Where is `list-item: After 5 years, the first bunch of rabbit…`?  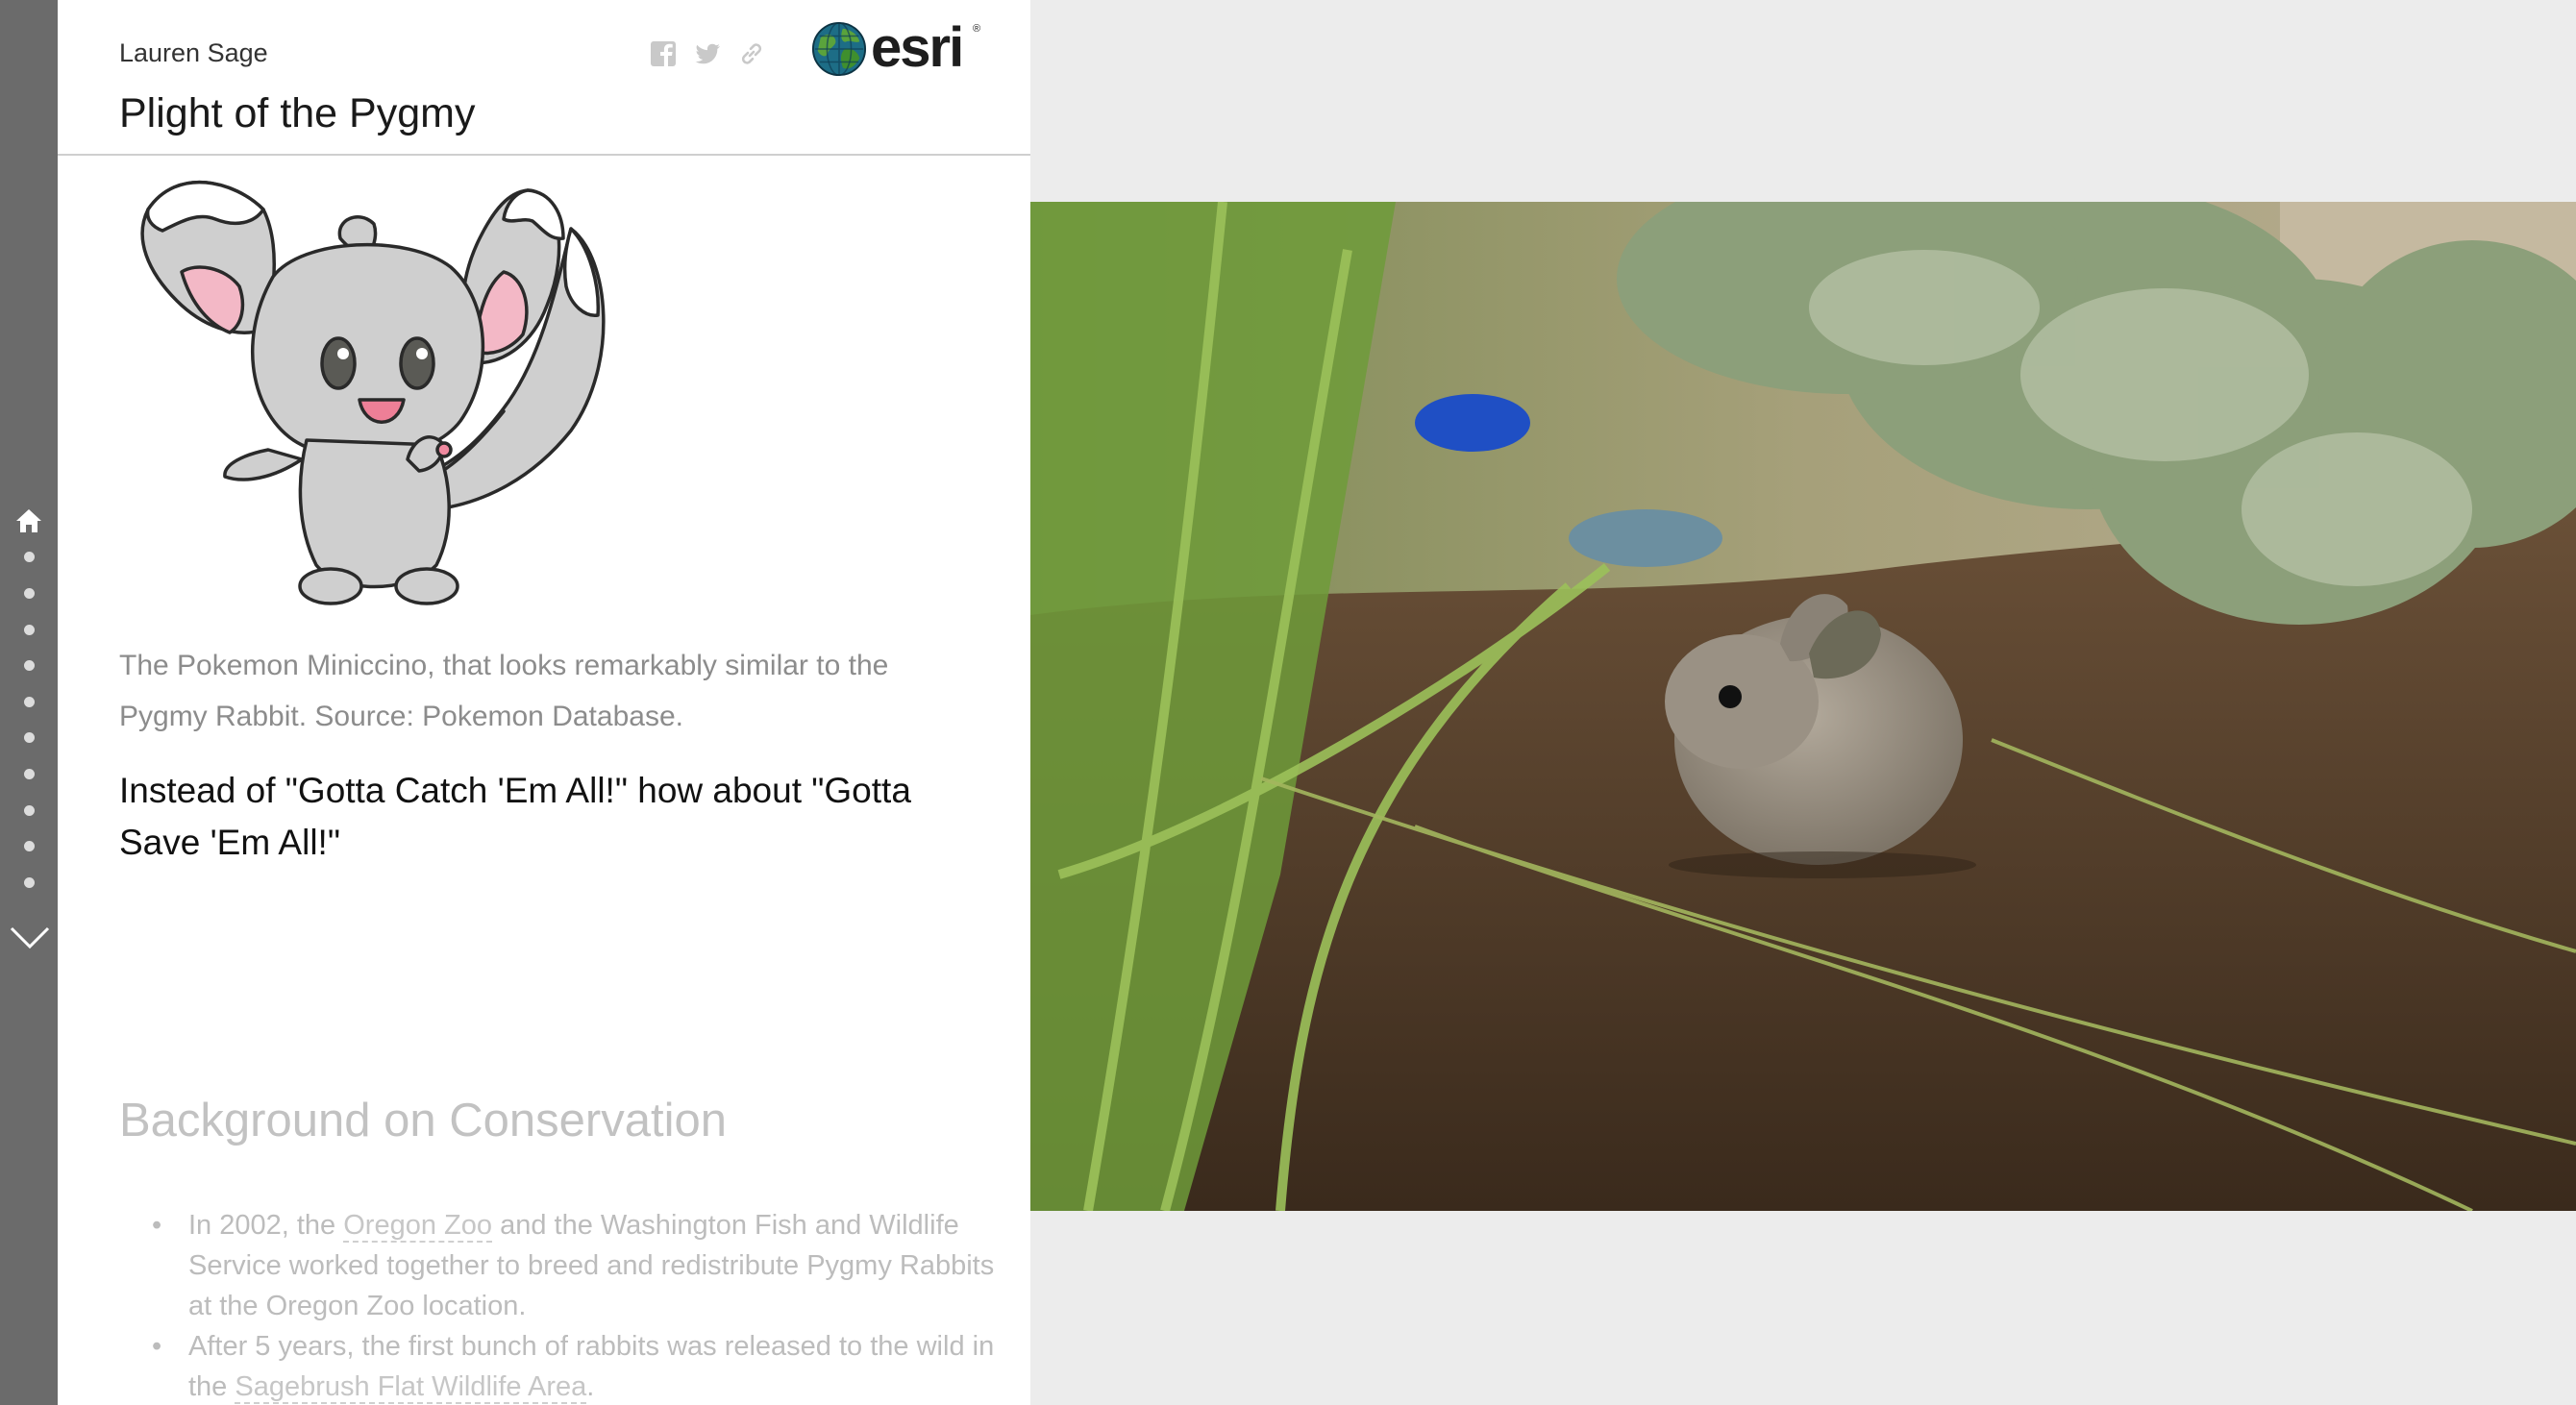 list-item: After 5 years, the first bunch of rabbit… is located at coordinates (578, 1366).